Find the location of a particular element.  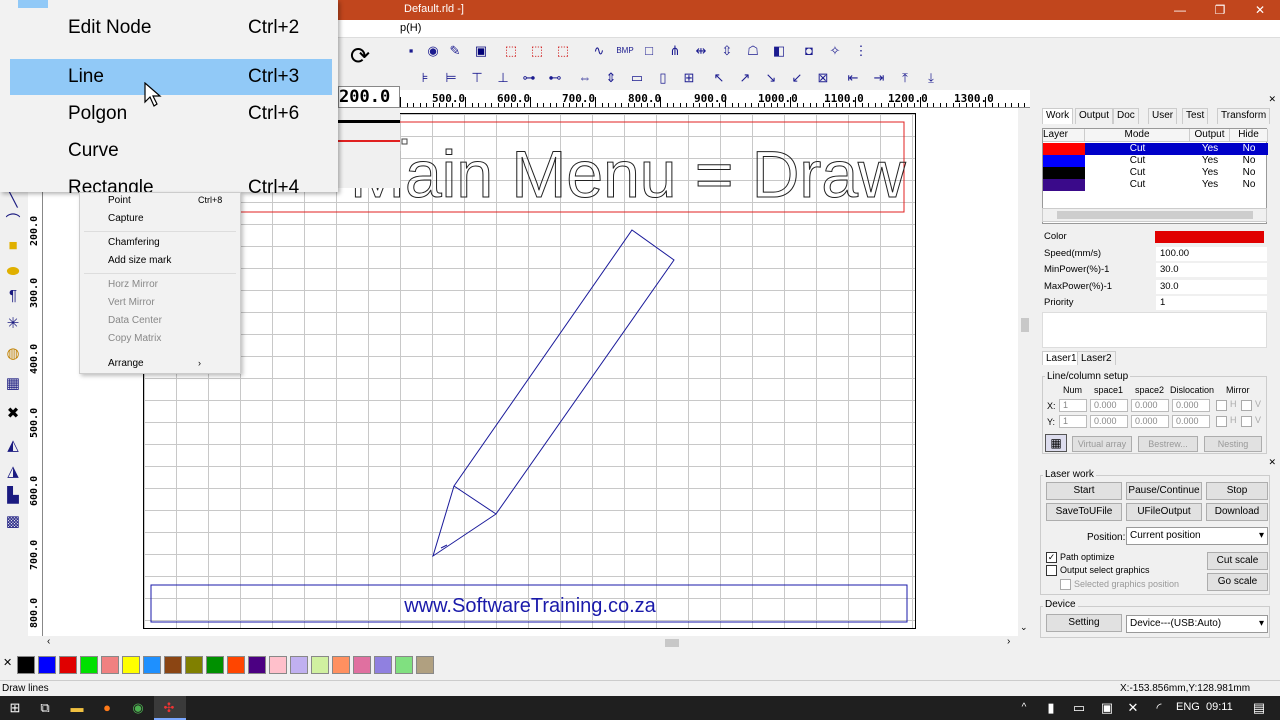

array-grid-icon: ▦ is located at coordinates (1056, 443).